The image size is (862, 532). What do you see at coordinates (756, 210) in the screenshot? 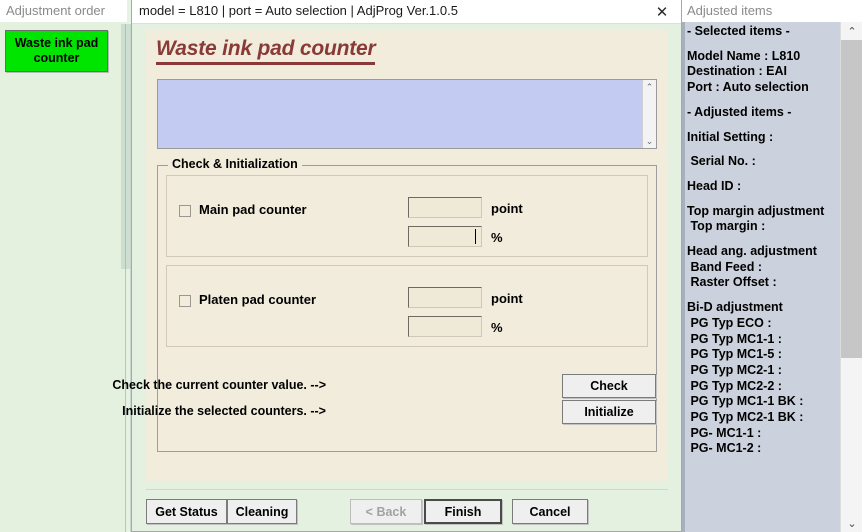
I see `list-item: Top margin adjustment` at bounding box center [756, 210].